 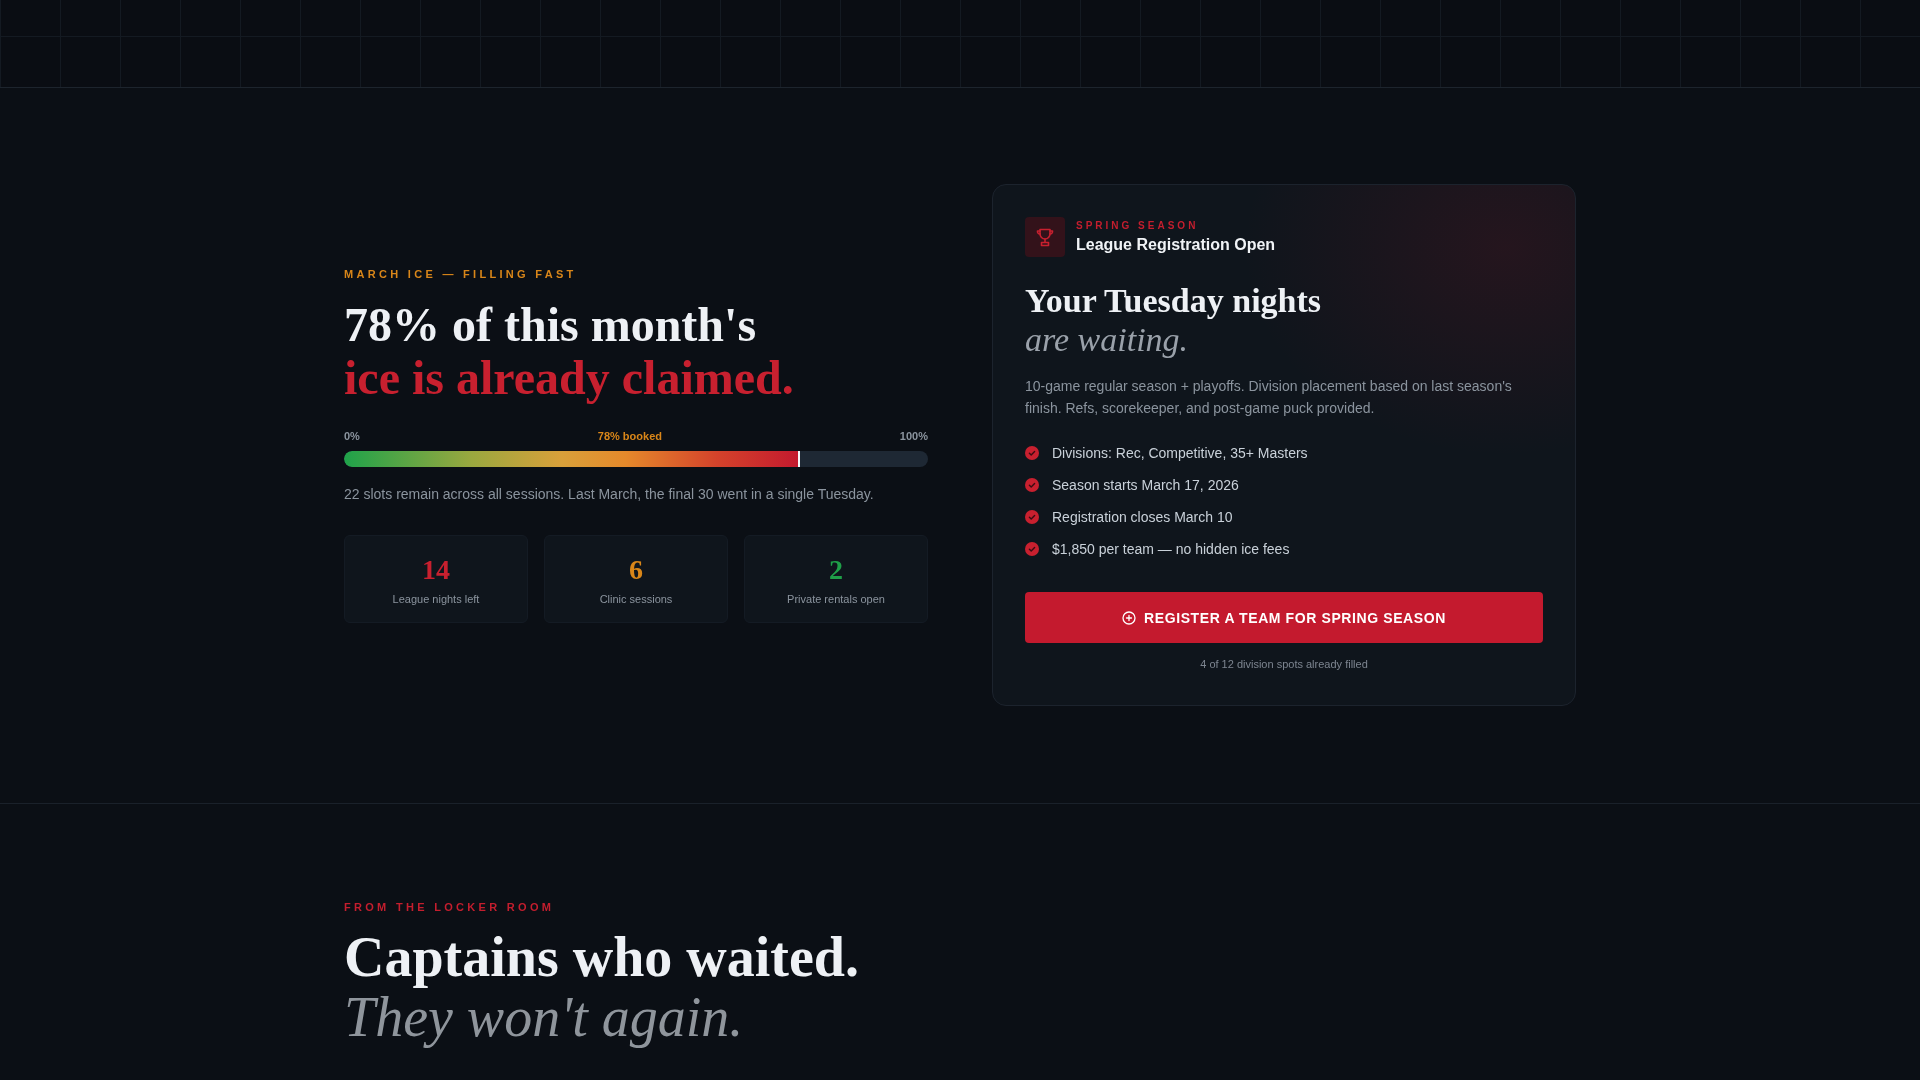 What do you see at coordinates (1269, 397) in the screenshot?
I see `card-description: 10-game regular season + playoffs. Division placement based on last season's finish. Refs, scorekeeper, and post-game puck provided.` at bounding box center [1269, 397].